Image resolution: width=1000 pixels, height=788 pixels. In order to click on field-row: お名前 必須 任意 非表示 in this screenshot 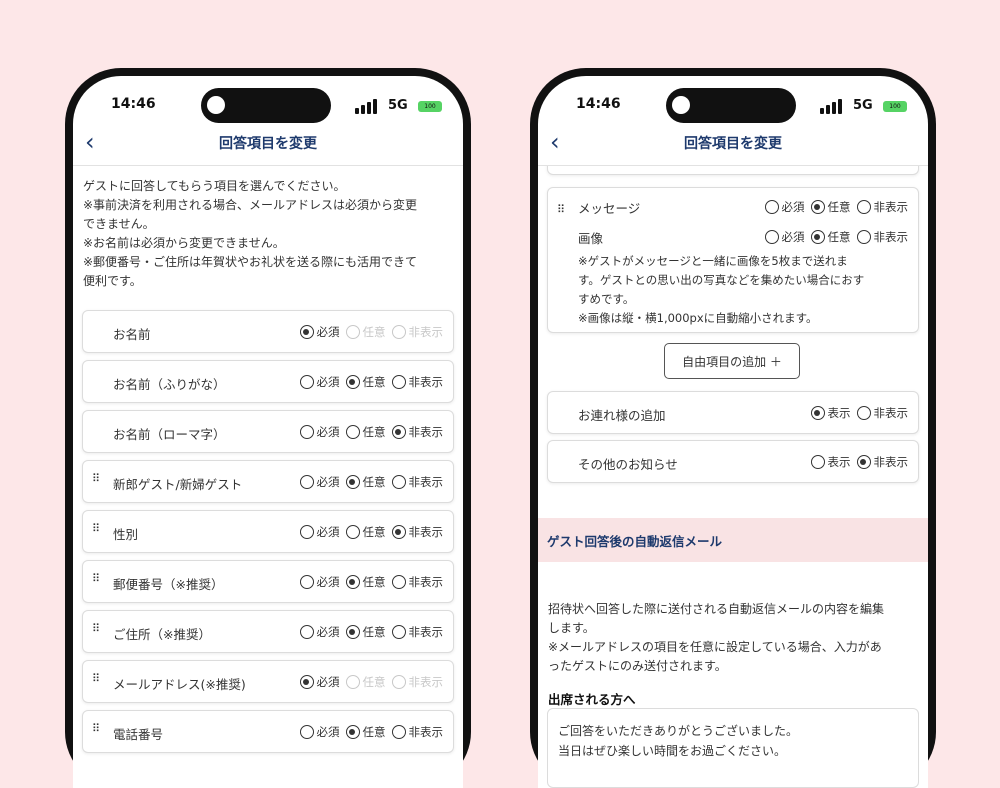, I will do `click(268, 331)`.